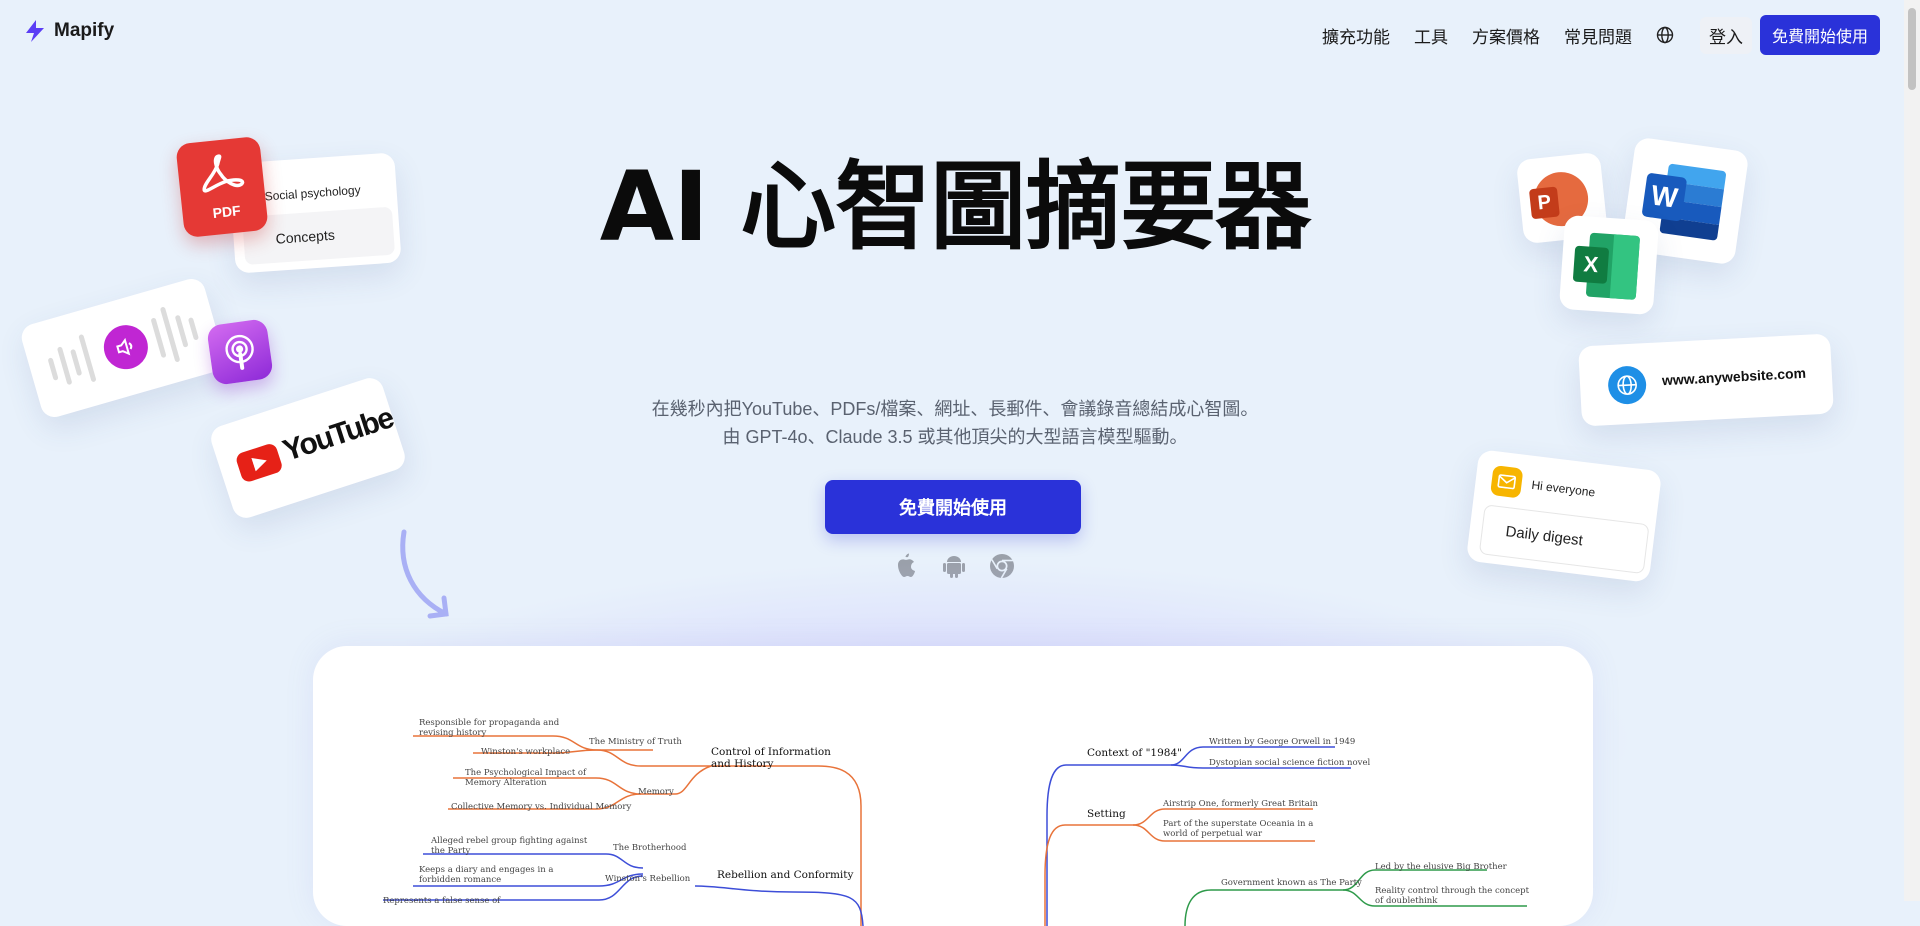 The width and height of the screenshot is (1920, 926). What do you see at coordinates (785, 875) in the screenshot?
I see `mindmap-branch-title: Rebellion and Conformity` at bounding box center [785, 875].